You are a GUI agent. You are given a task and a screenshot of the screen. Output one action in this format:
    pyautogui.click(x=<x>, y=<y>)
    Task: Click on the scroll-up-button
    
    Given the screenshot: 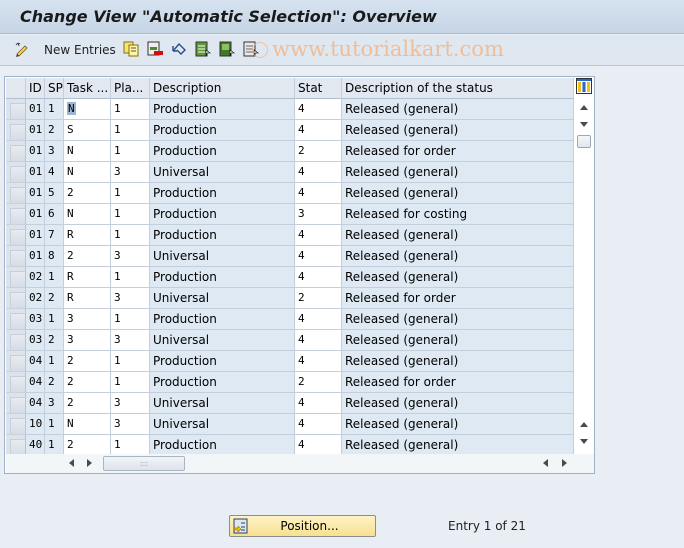 What is the action you would take?
    pyautogui.click(x=584, y=108)
    